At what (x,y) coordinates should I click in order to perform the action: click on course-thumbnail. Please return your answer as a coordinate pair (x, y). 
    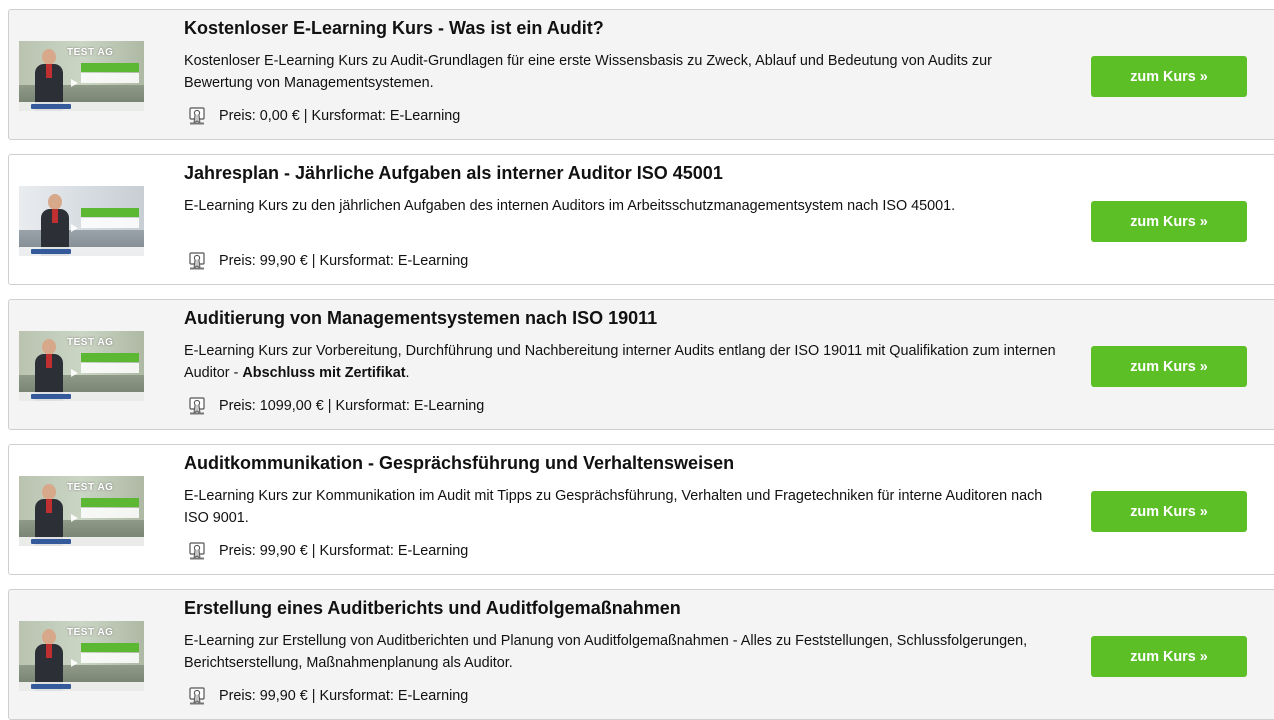
    Looking at the image, I should click on (81, 221).